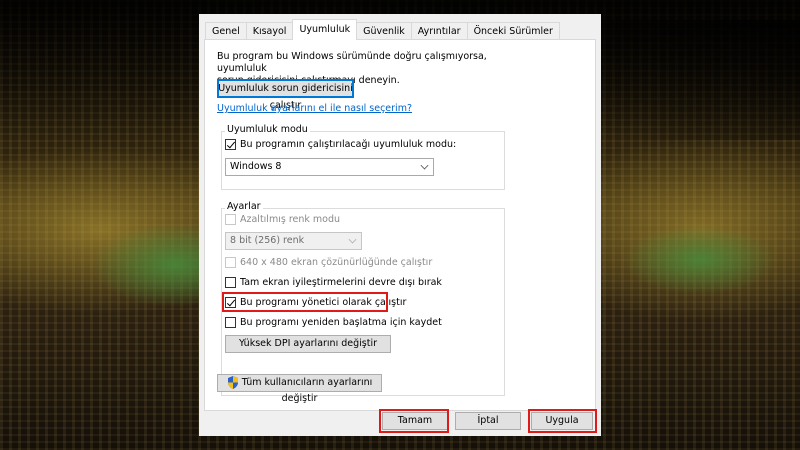  Describe the element at coordinates (439, 31) in the screenshot. I see `tab-ayrintilar: Ayrıntılar` at that location.